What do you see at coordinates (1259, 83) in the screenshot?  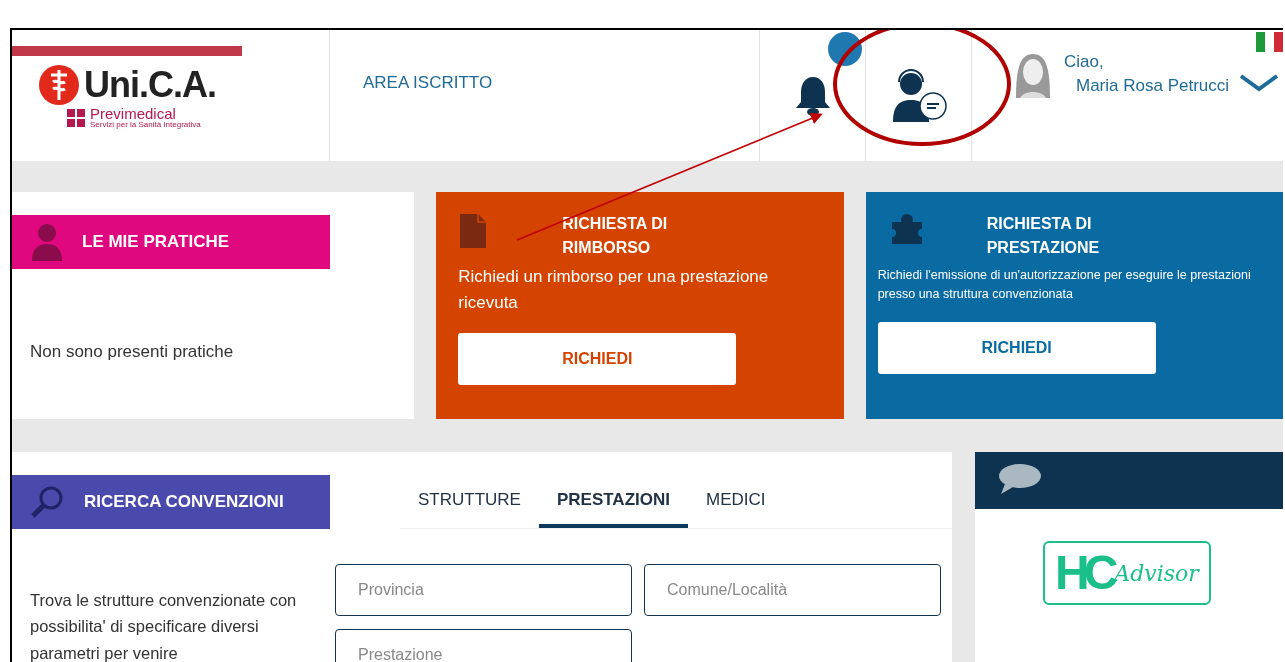 I see `chevron-down-icon` at bounding box center [1259, 83].